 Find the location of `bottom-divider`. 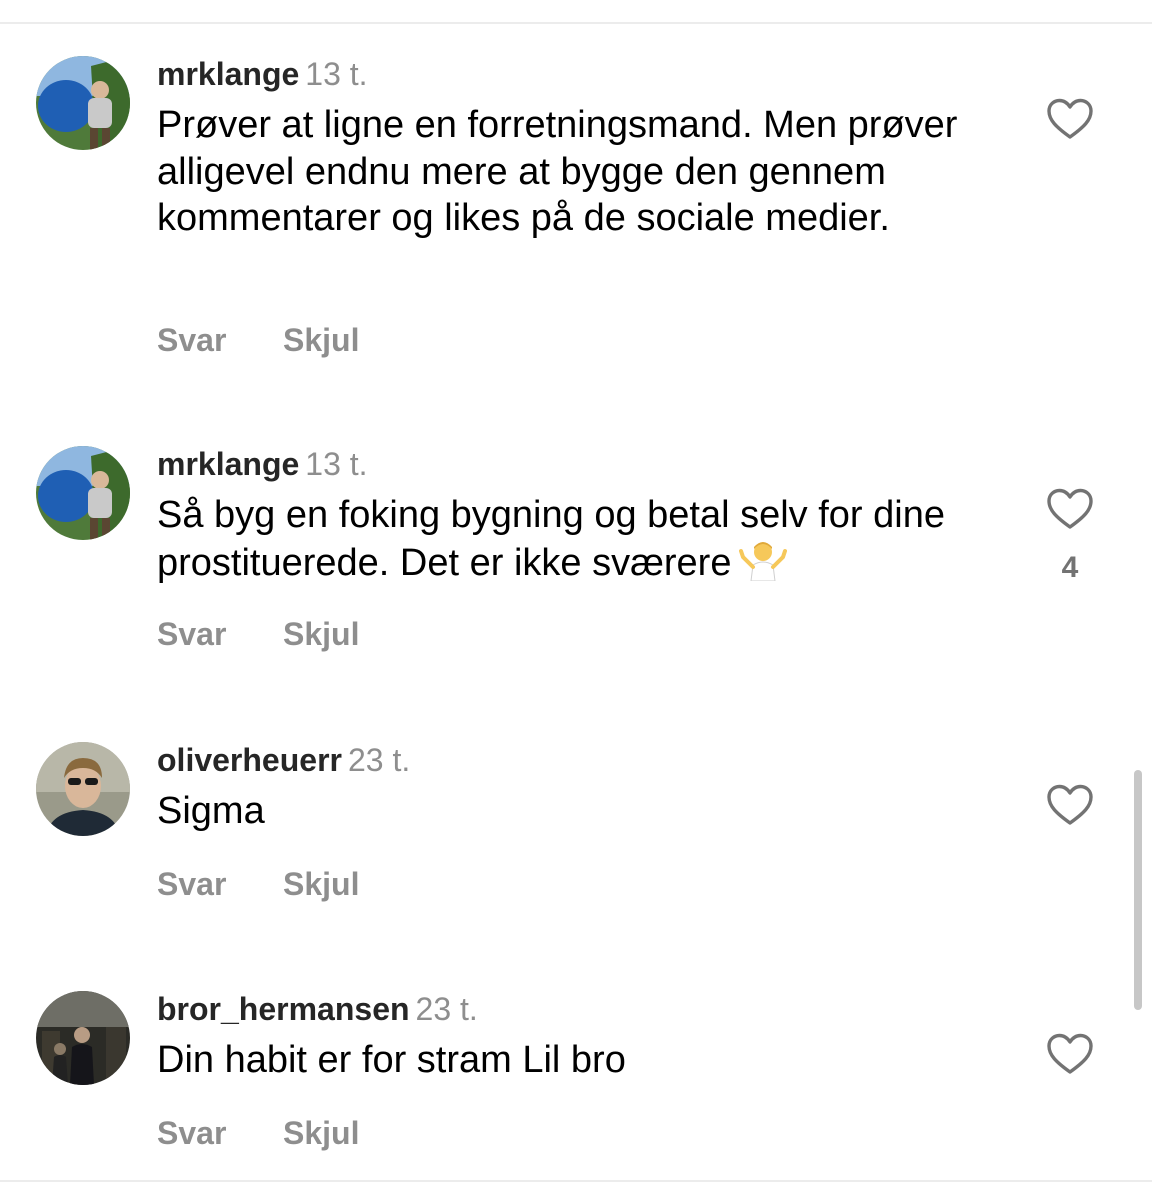

bottom-divider is located at coordinates (576, 1181).